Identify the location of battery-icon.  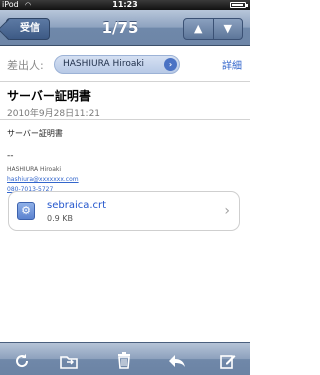
(239, 5).